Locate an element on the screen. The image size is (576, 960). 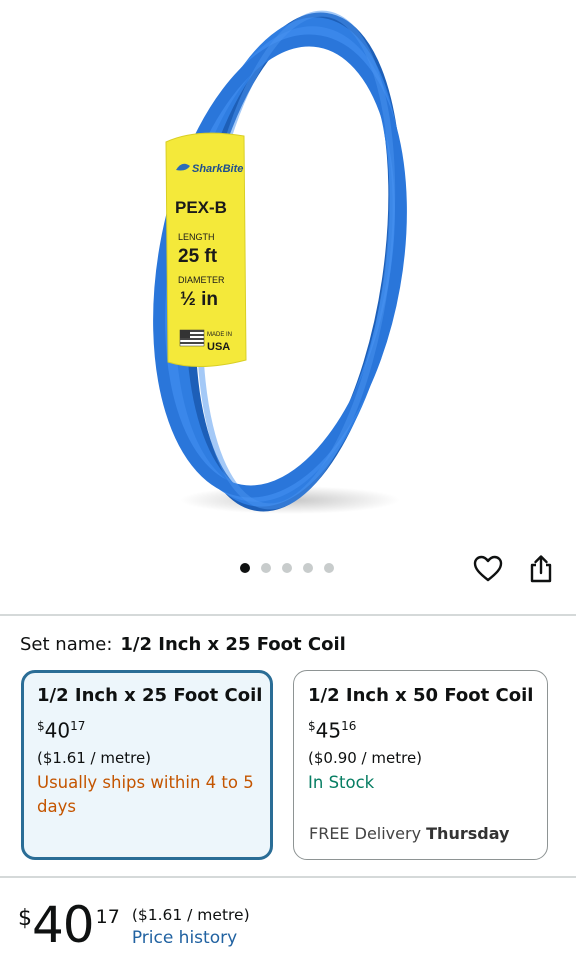
price-history-link: Price history is located at coordinates (191, 938).